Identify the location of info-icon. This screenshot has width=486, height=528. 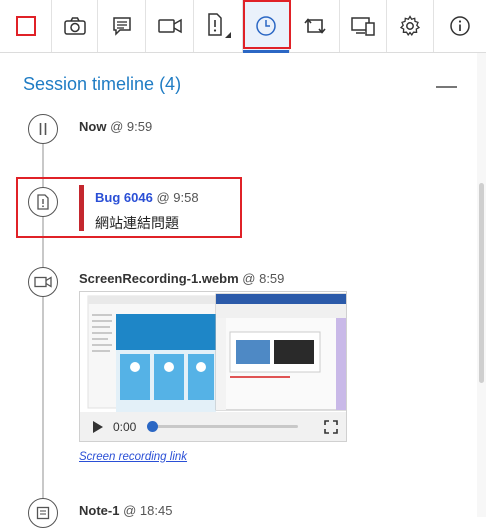
(460, 26).